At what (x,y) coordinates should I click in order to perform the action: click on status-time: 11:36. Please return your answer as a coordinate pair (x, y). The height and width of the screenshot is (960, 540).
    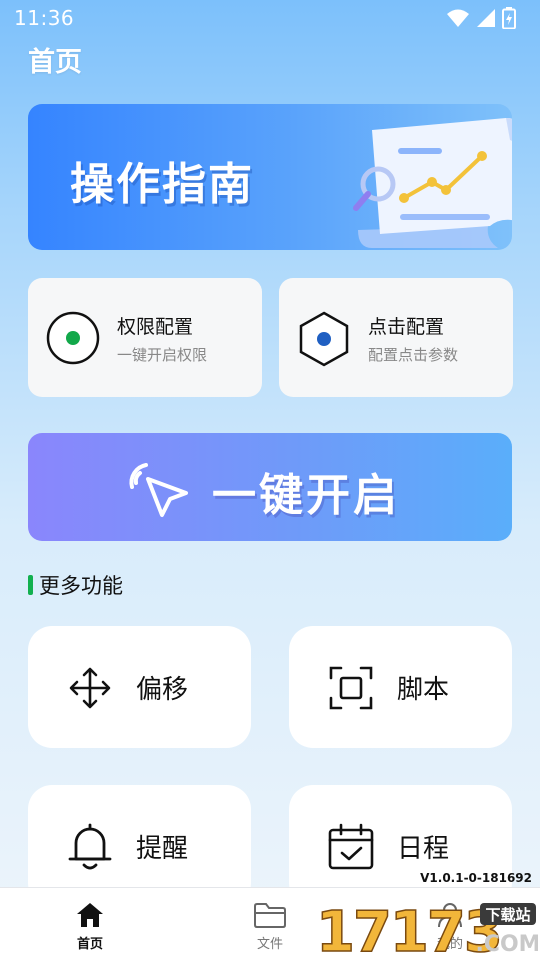
    Looking at the image, I should click on (44, 18).